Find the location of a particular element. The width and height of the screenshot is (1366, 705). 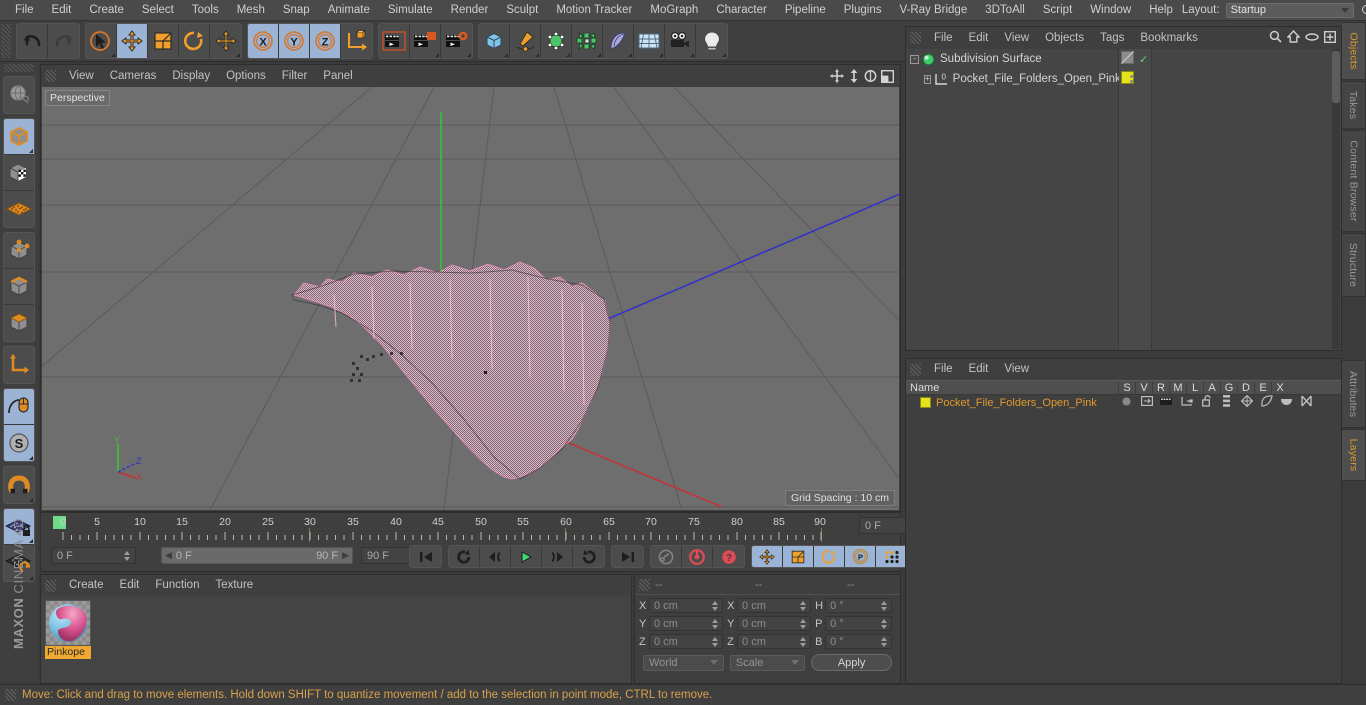

play-backwards-loop-button is located at coordinates (464, 556).